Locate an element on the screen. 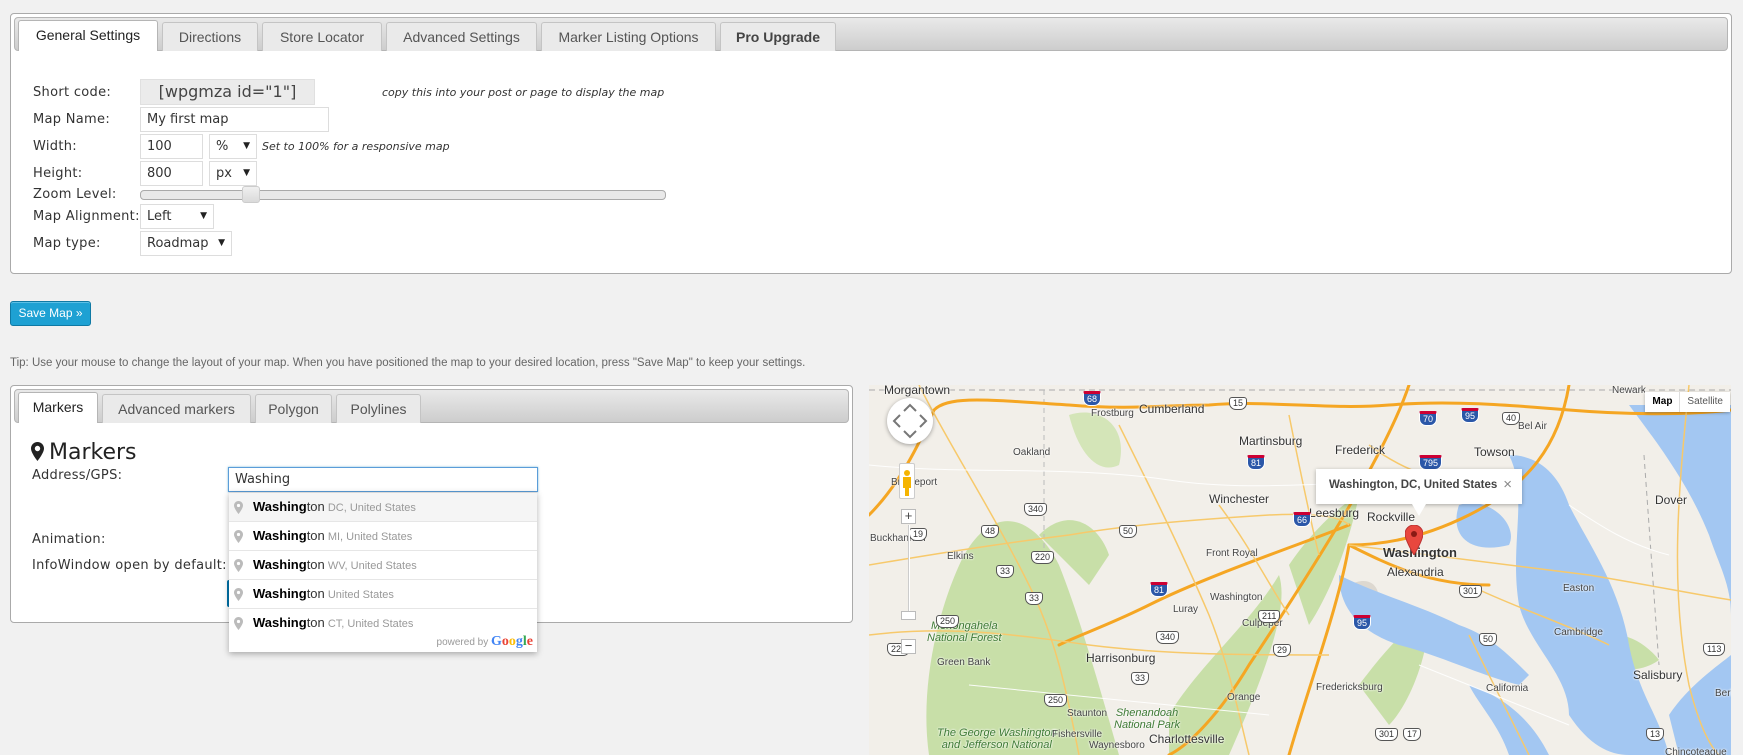 The width and height of the screenshot is (1743, 755). map-label: Winchester is located at coordinates (1239, 499).